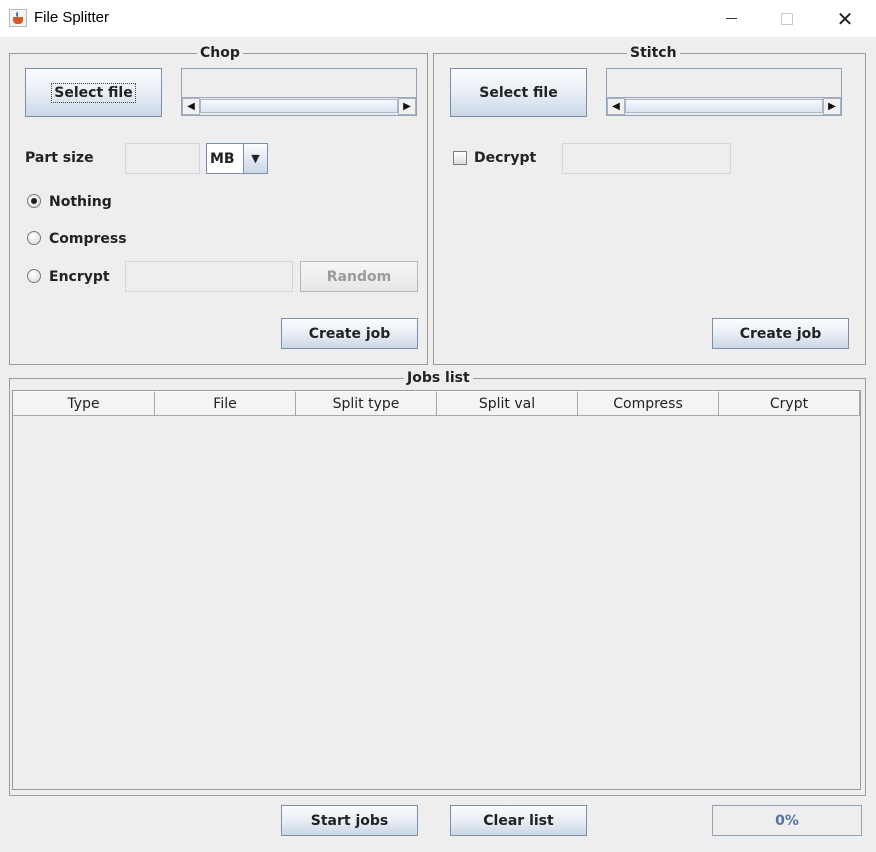  I want to click on maximize-icon, so click(787, 18).